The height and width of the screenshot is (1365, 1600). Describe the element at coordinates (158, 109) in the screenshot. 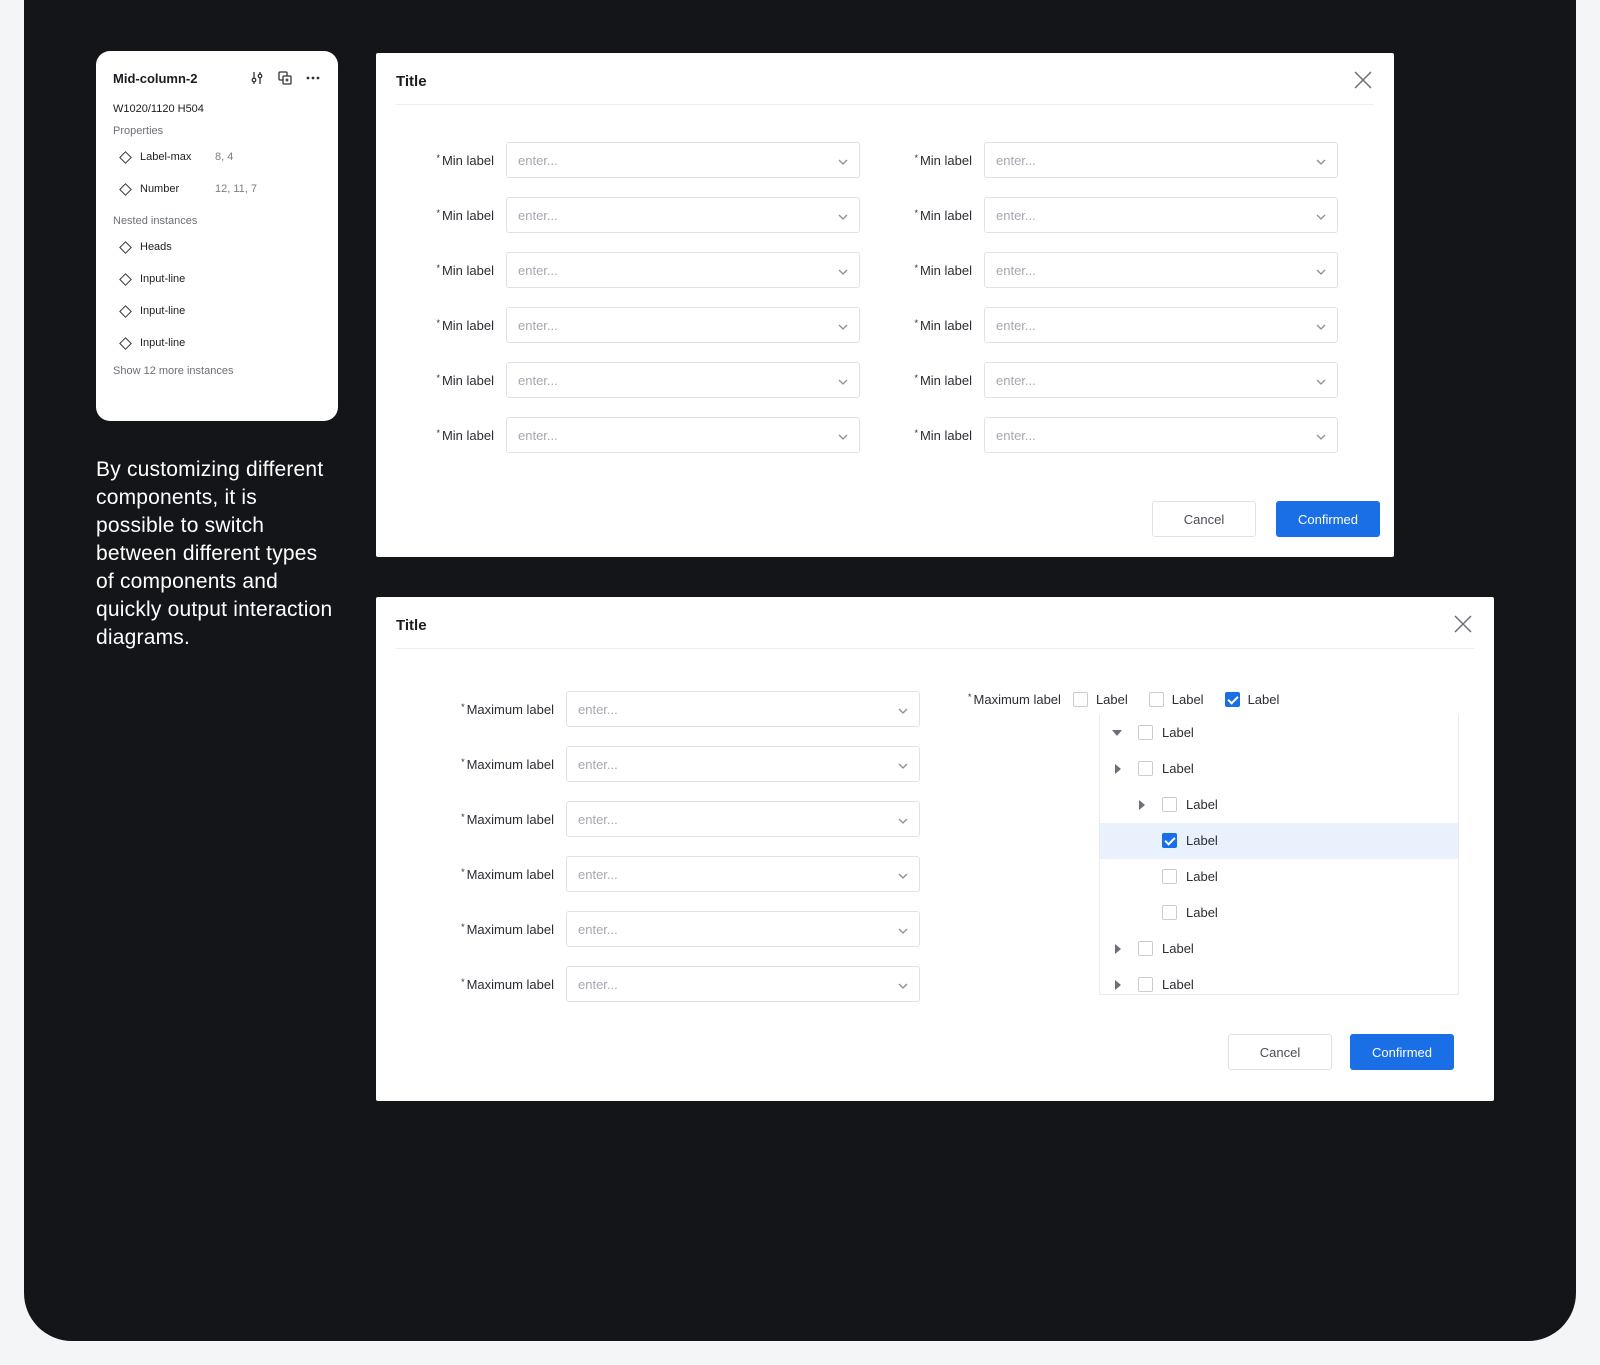

I see `panel-dimensions: W1020/1120 H504` at that location.